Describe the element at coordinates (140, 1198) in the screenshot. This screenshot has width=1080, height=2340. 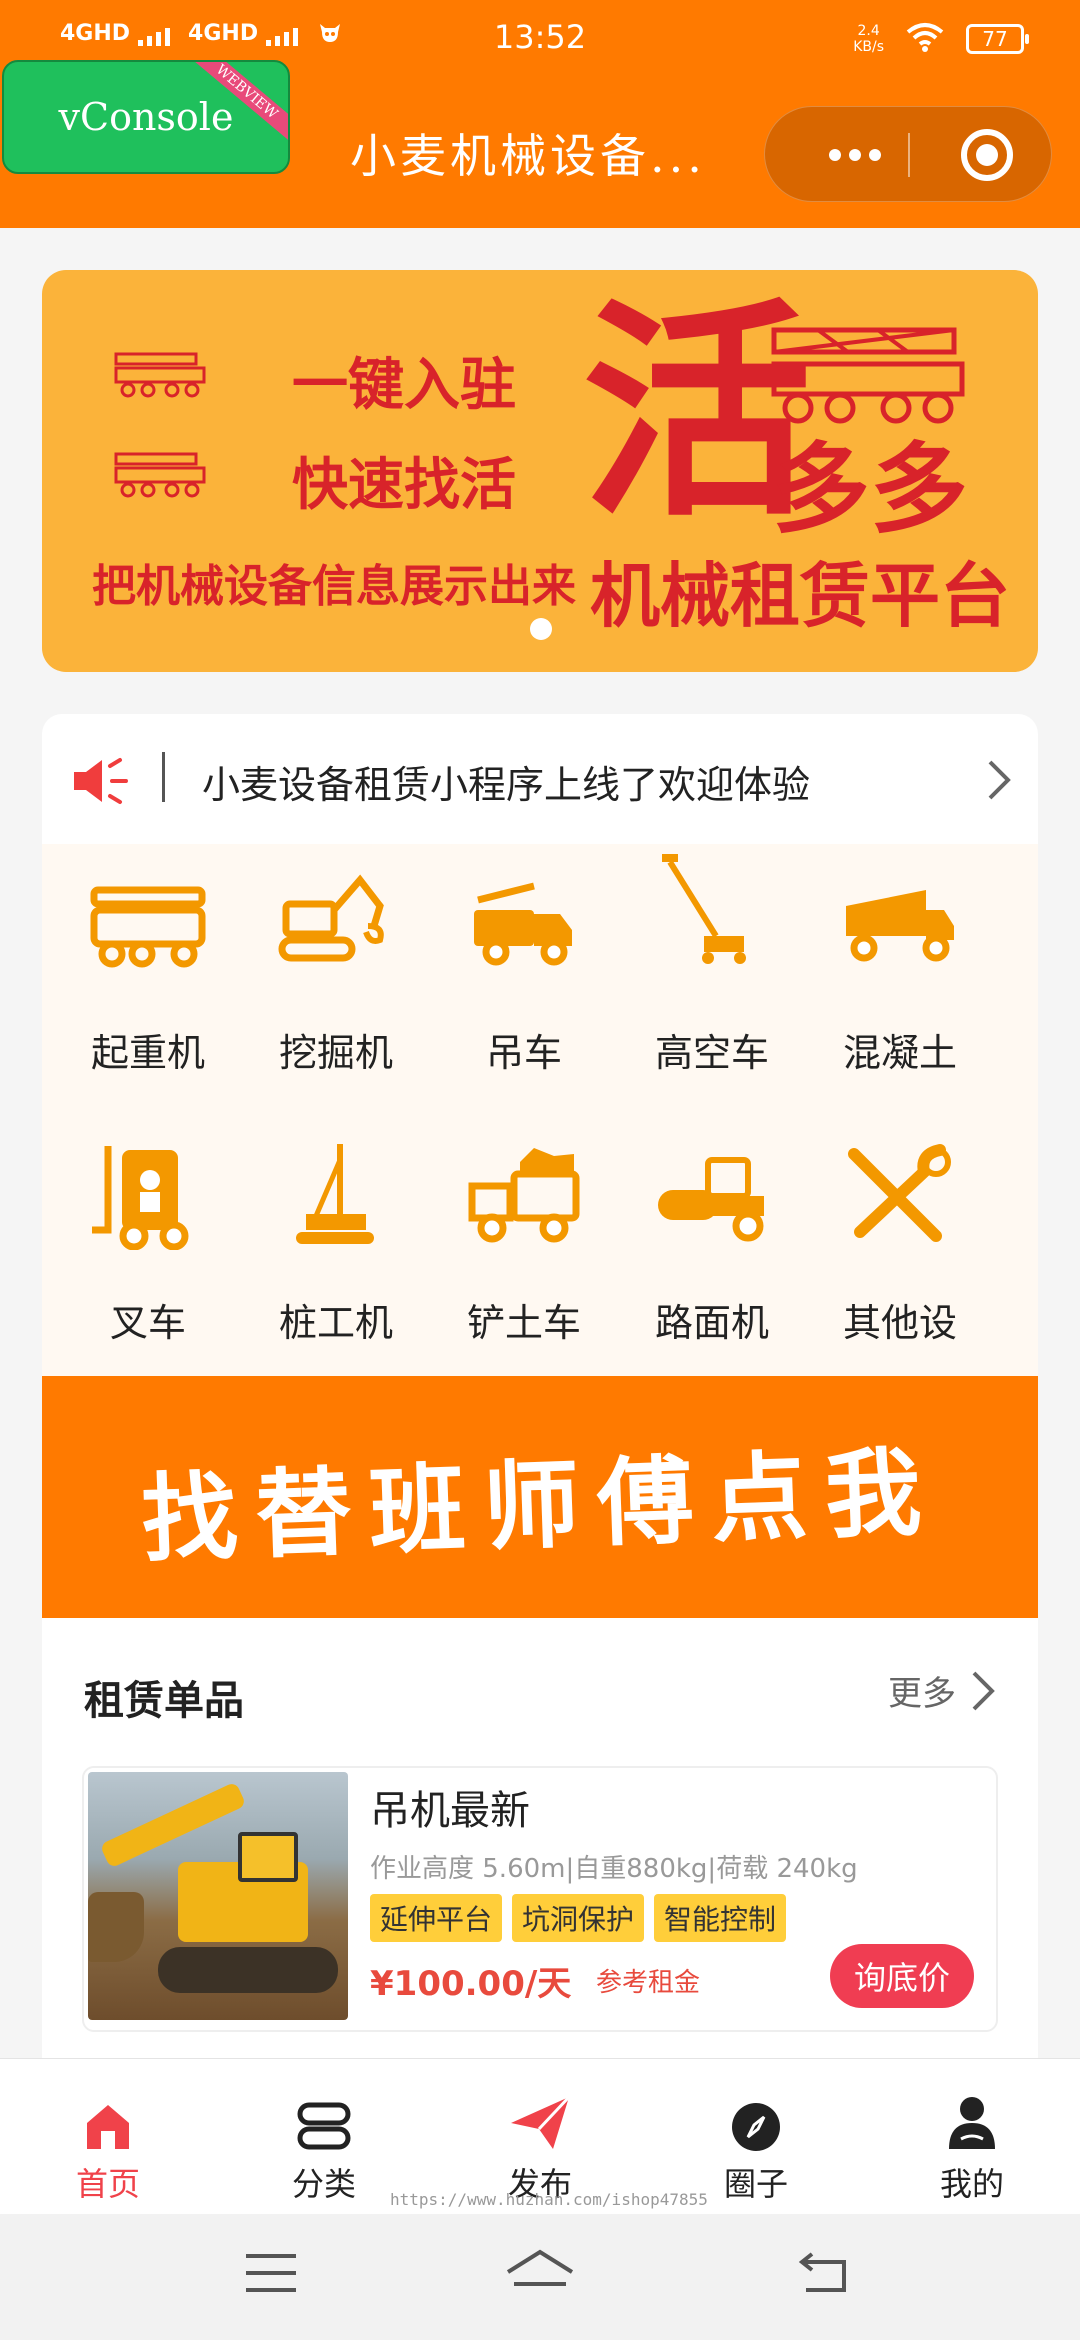
I see `forklift-icon` at that location.